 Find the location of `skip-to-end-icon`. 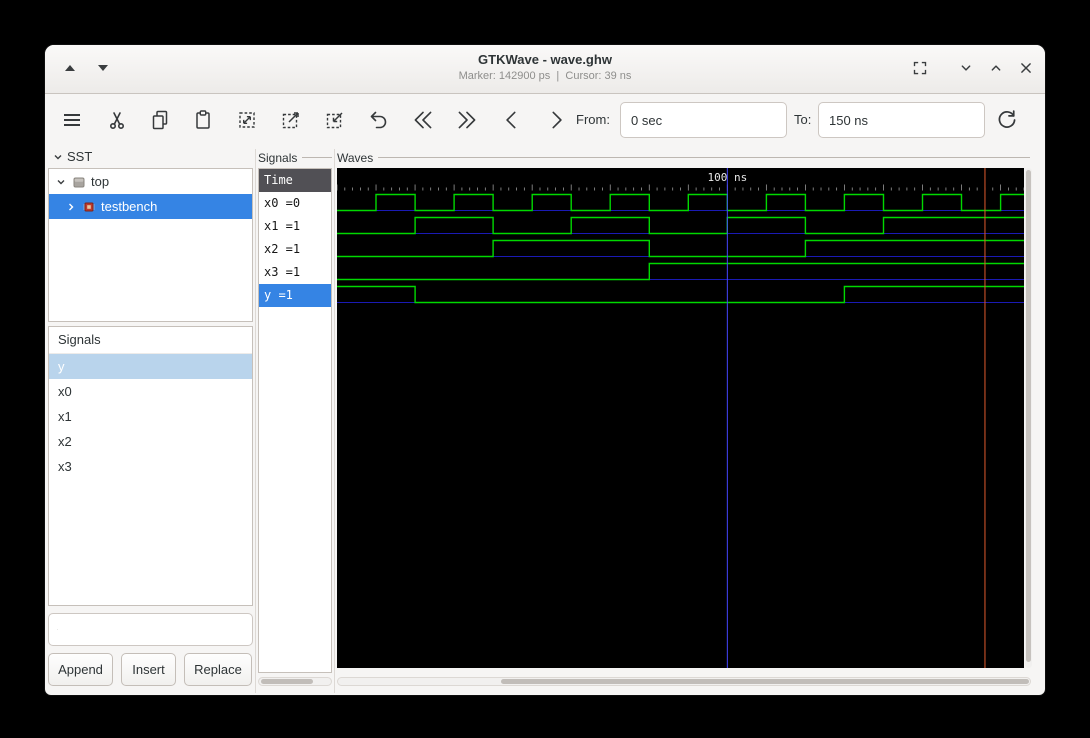

skip-to-end-icon is located at coordinates (467, 120).